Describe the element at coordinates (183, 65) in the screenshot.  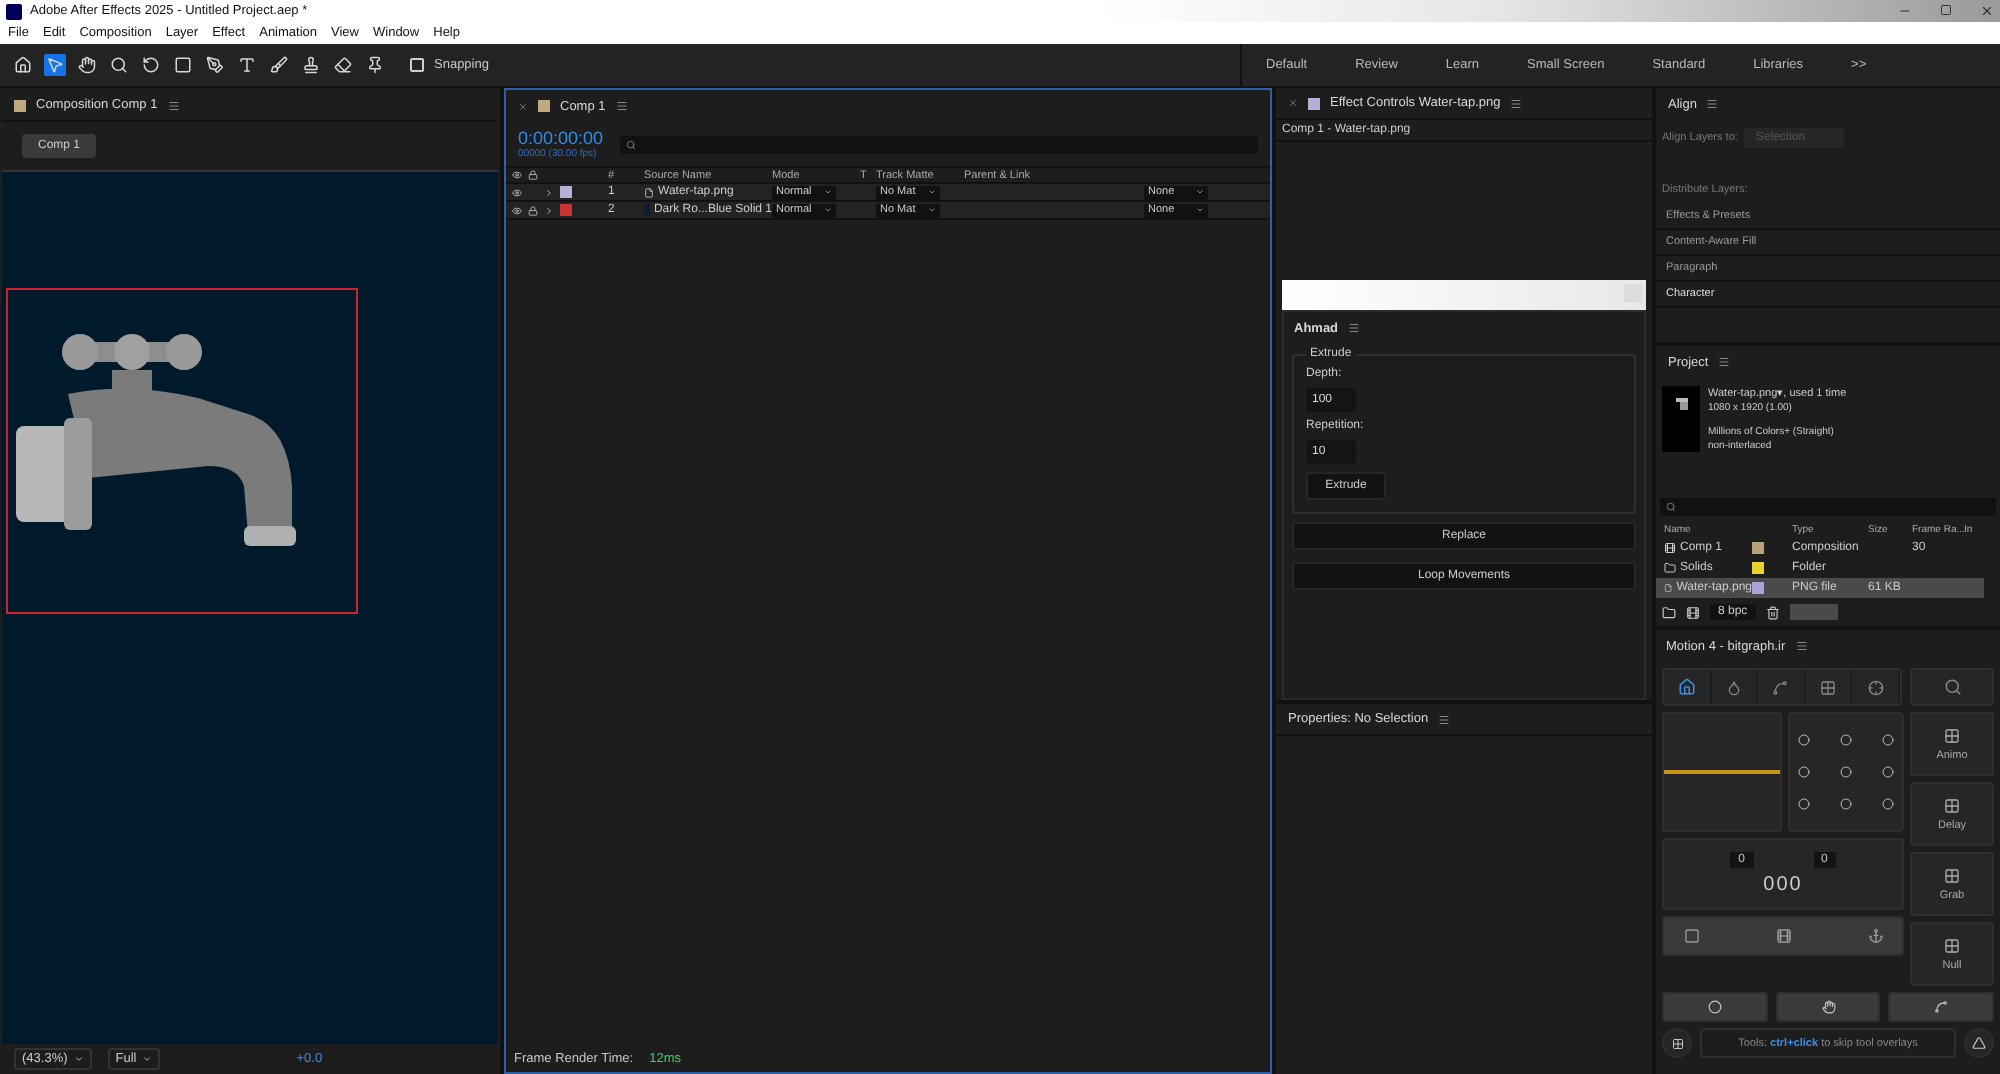
I see `rectangle-icon` at that location.